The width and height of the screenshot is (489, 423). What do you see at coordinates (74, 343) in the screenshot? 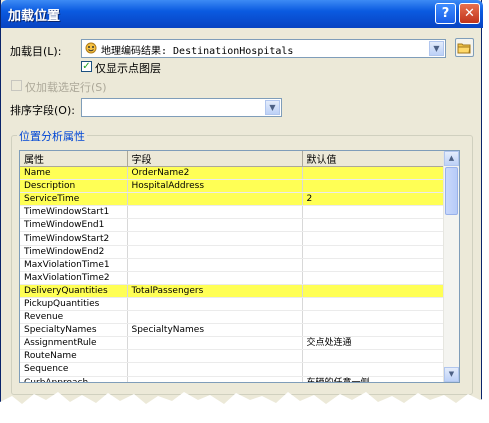
I see `cell-property: AssignmentRule` at bounding box center [74, 343].